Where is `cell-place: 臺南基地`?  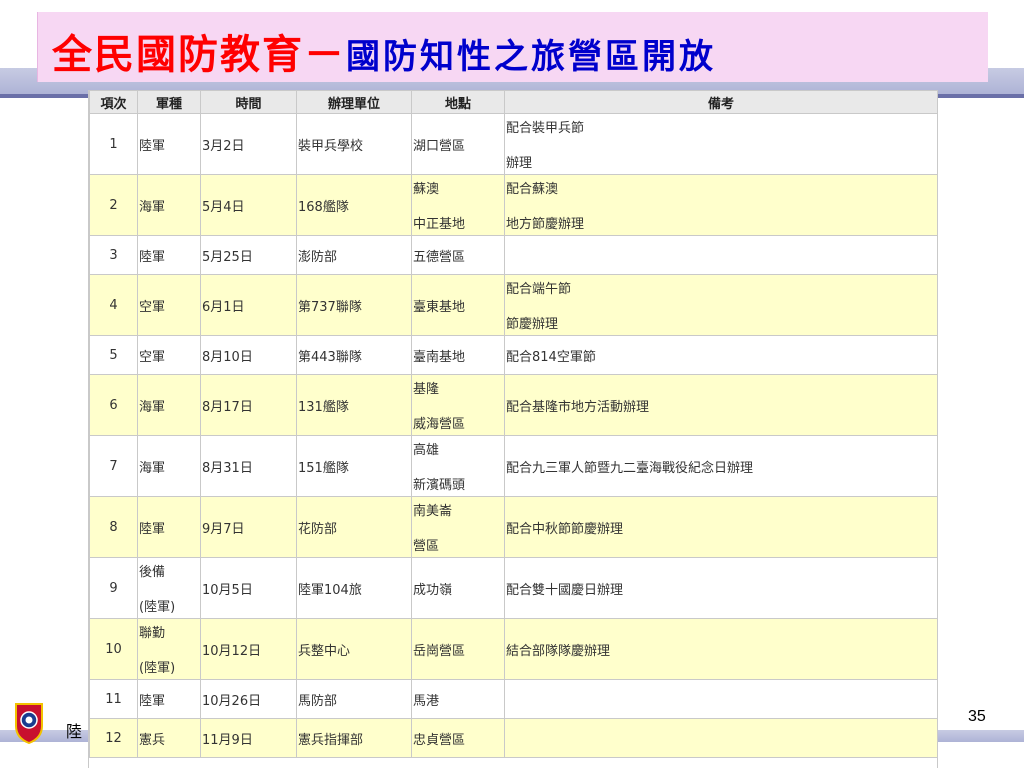 cell-place: 臺南基地 is located at coordinates (458, 355).